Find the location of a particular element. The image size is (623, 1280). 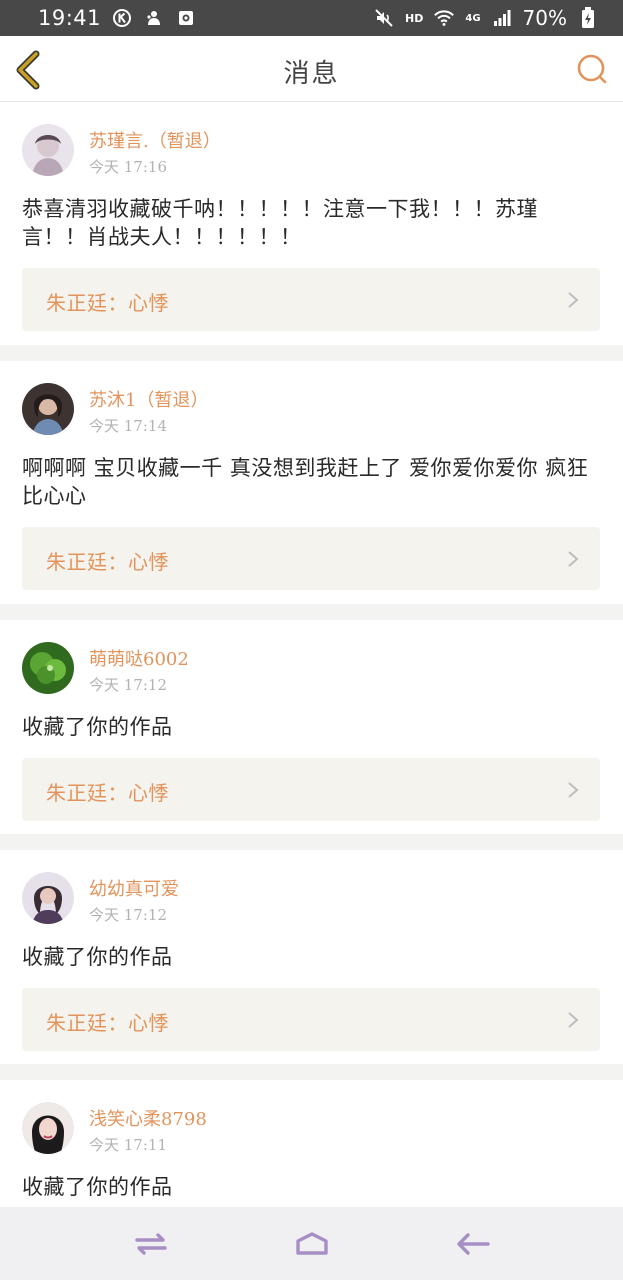

pet-icon is located at coordinates (154, 18).